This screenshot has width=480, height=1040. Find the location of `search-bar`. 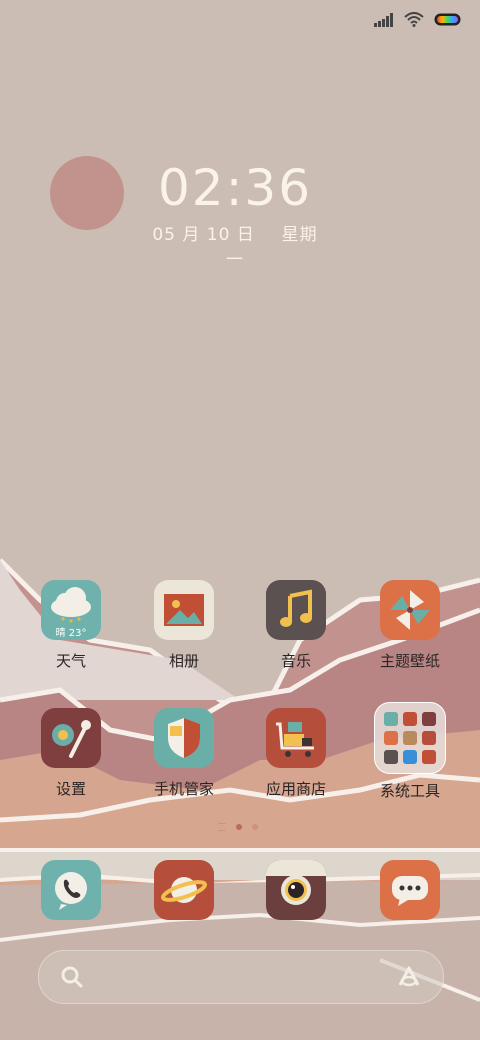

search-bar is located at coordinates (241, 977).